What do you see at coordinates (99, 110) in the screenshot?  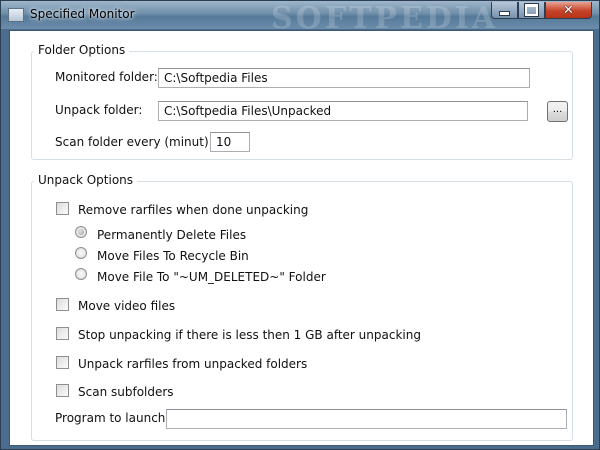 I see `unpack-folder-label: Unpack folder:` at bounding box center [99, 110].